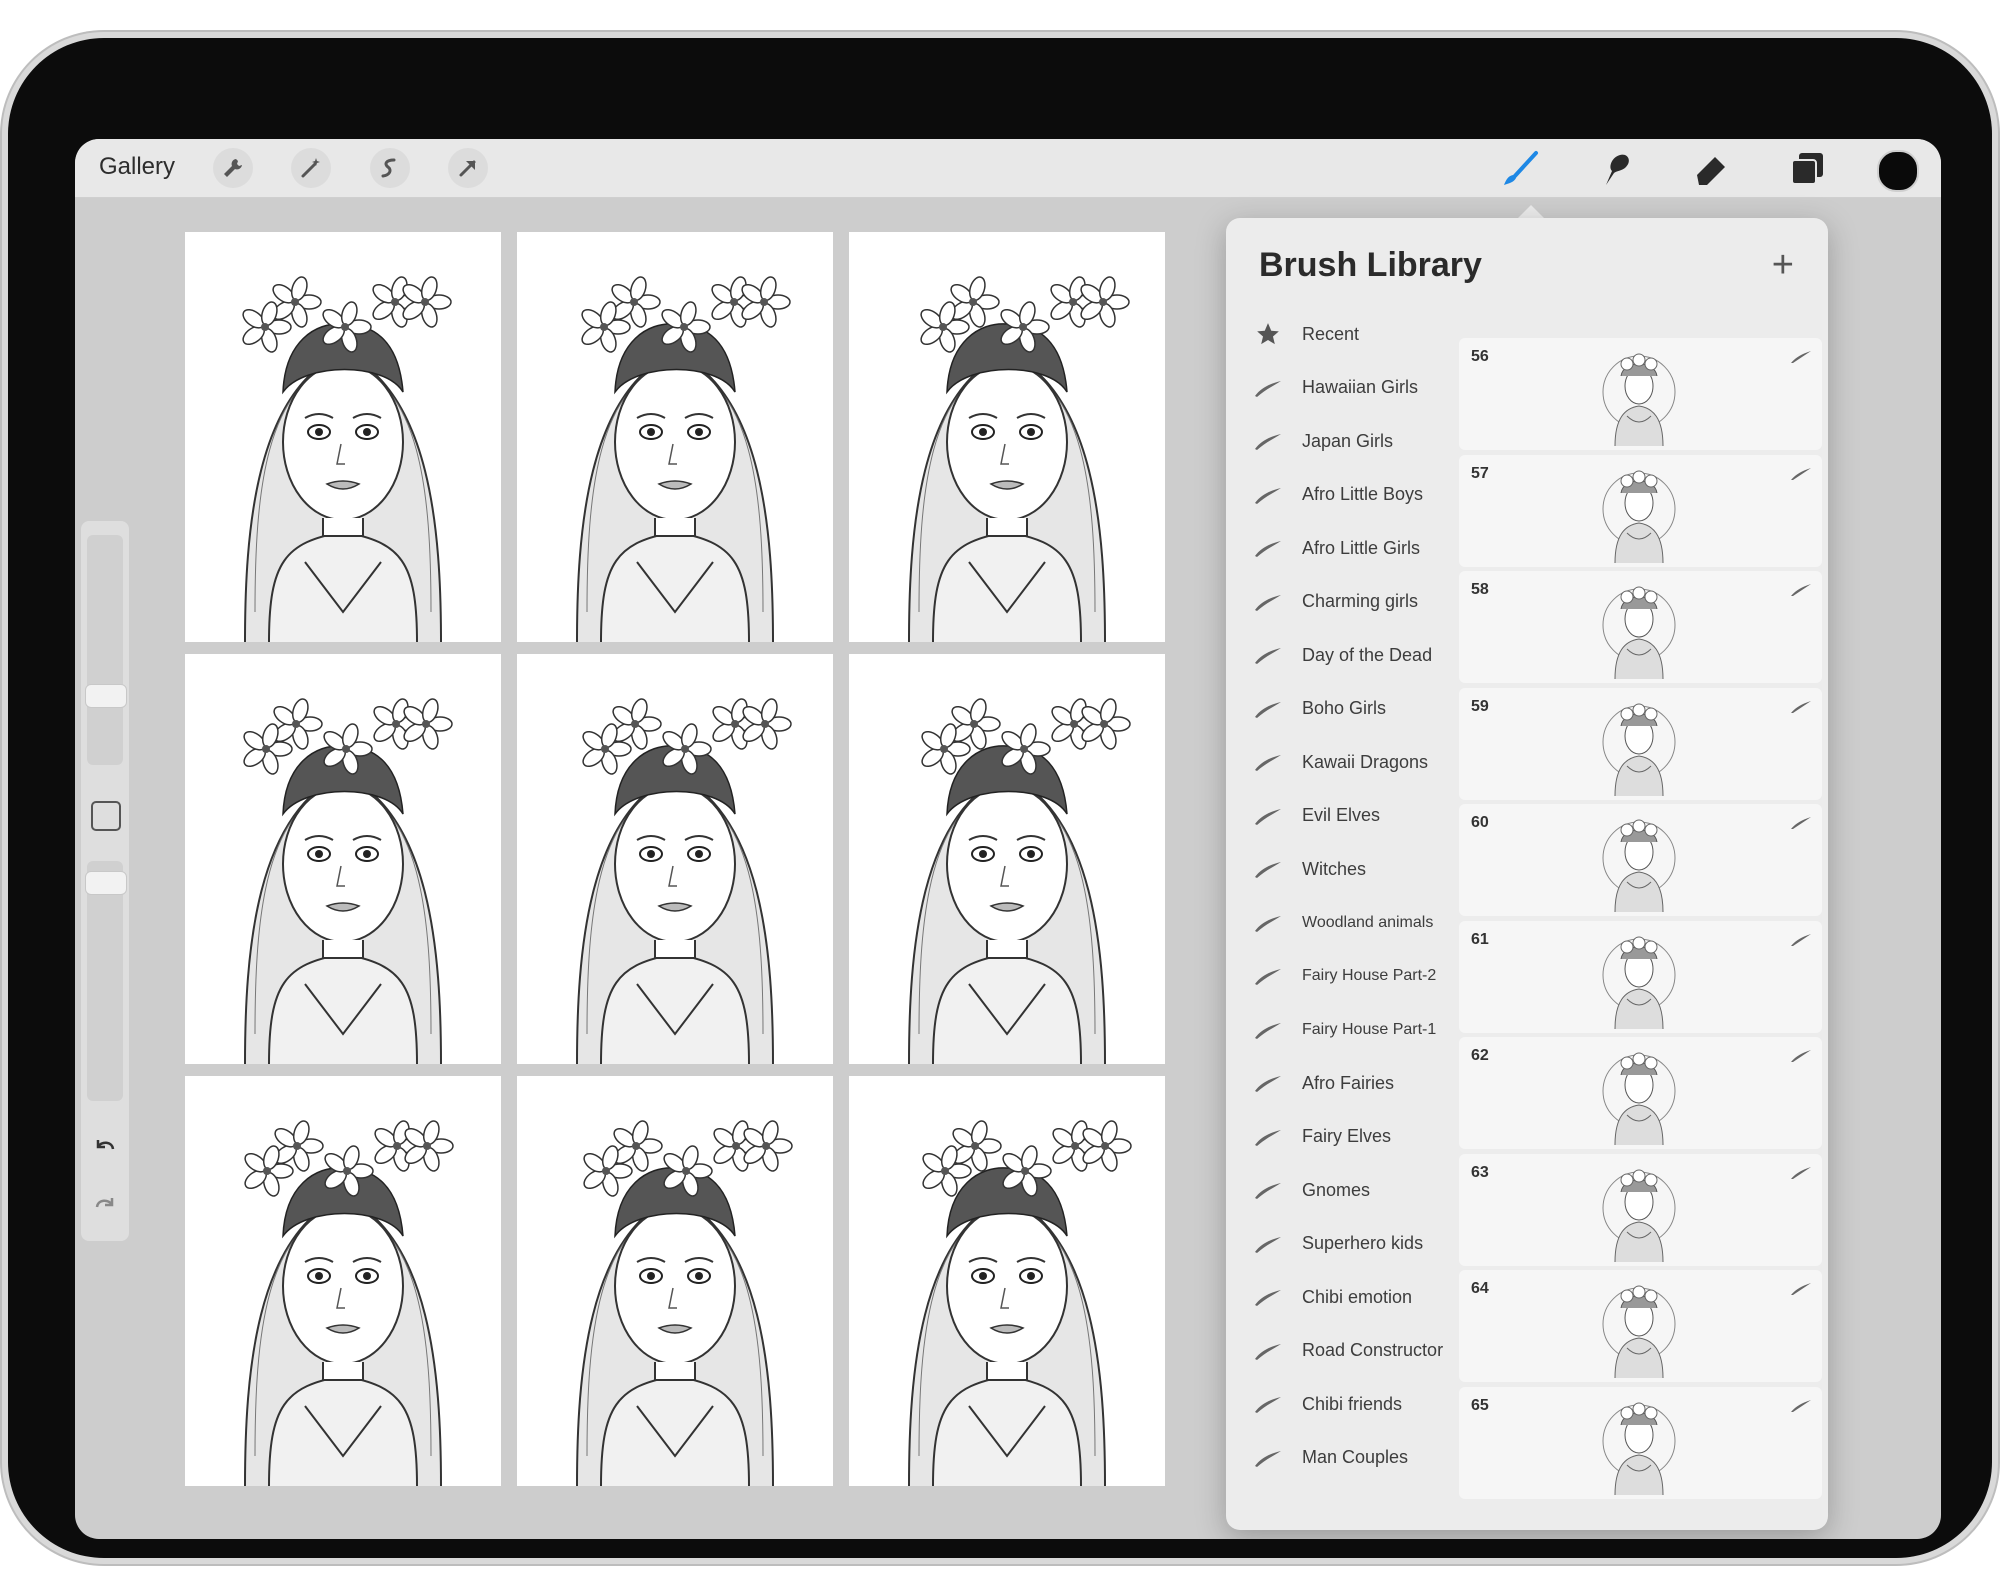 Image resolution: width=2000 pixels, height=1589 pixels. I want to click on selection-icon, so click(390, 168).